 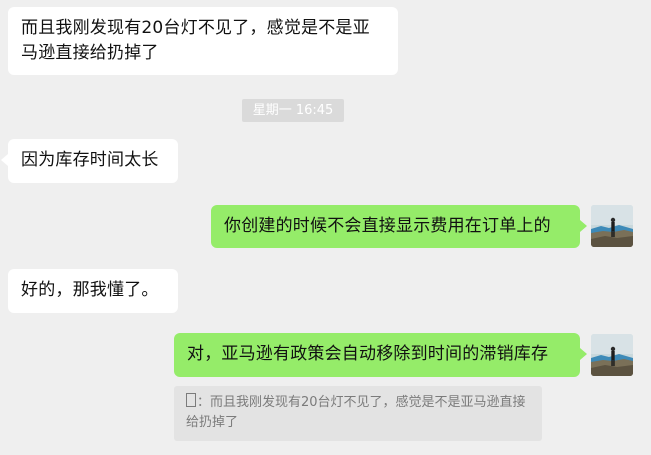 What do you see at coordinates (191, 400) in the screenshot?
I see `tofu-glyph-icon` at bounding box center [191, 400].